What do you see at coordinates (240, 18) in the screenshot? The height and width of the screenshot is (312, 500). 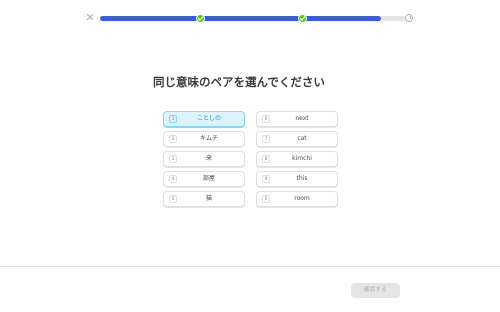 I see `progress-fill` at bounding box center [240, 18].